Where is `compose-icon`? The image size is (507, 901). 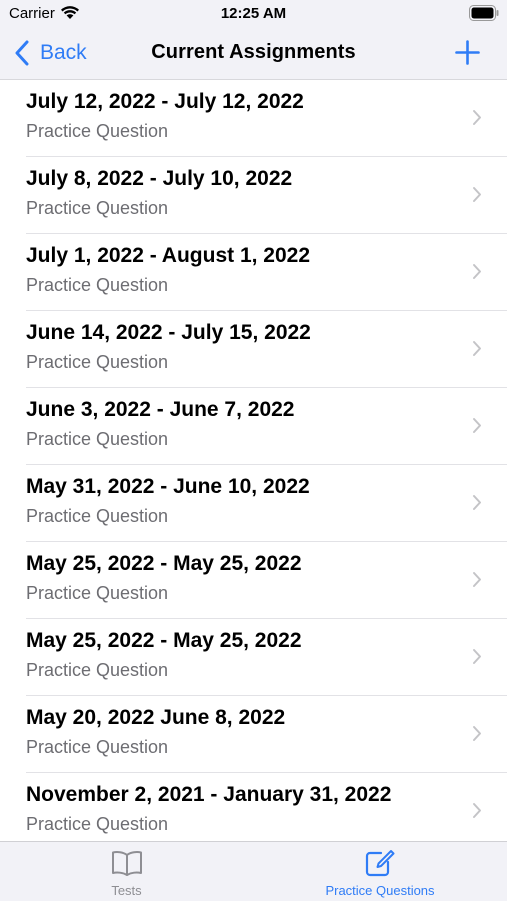
compose-icon is located at coordinates (380, 863).